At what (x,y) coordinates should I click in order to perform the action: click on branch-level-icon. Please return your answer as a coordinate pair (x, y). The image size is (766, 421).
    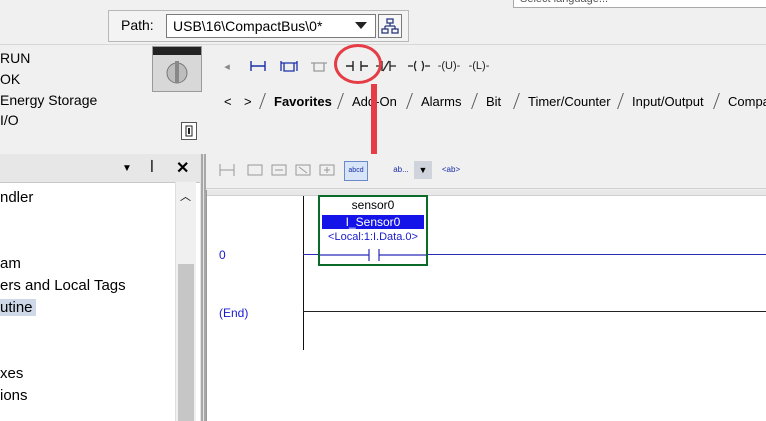
    Looking at the image, I should click on (319, 67).